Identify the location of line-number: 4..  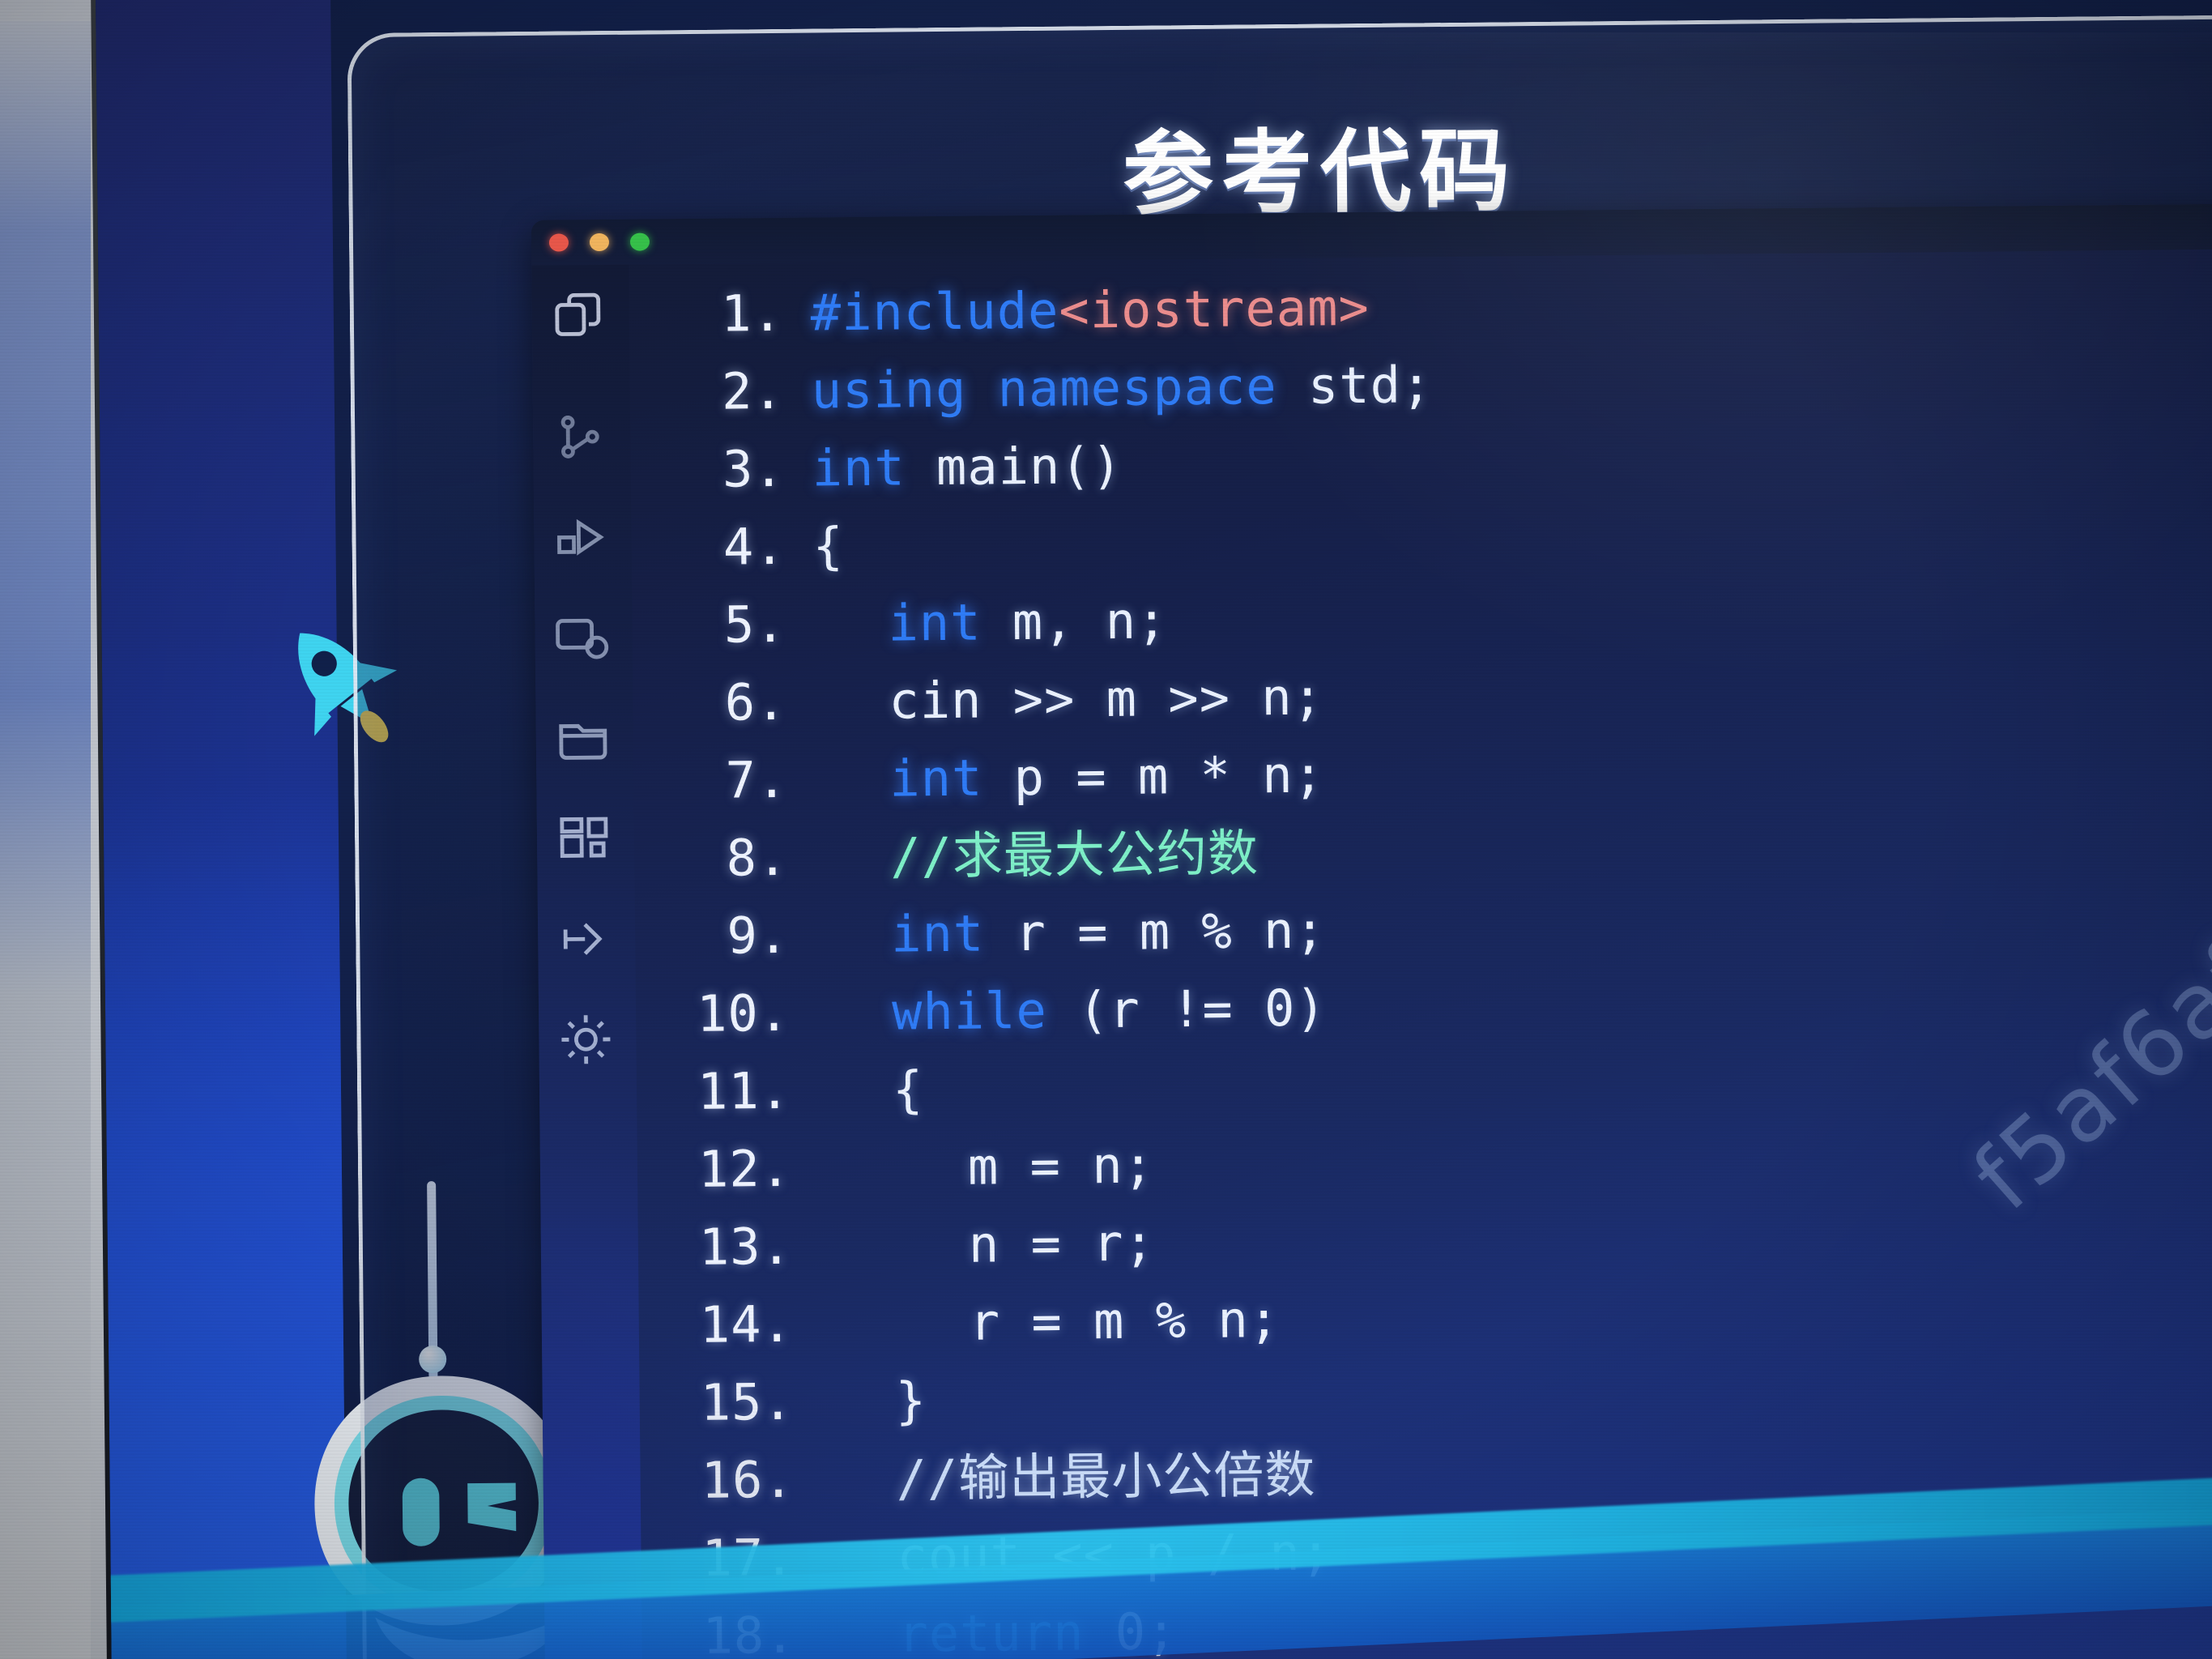
(754, 546).